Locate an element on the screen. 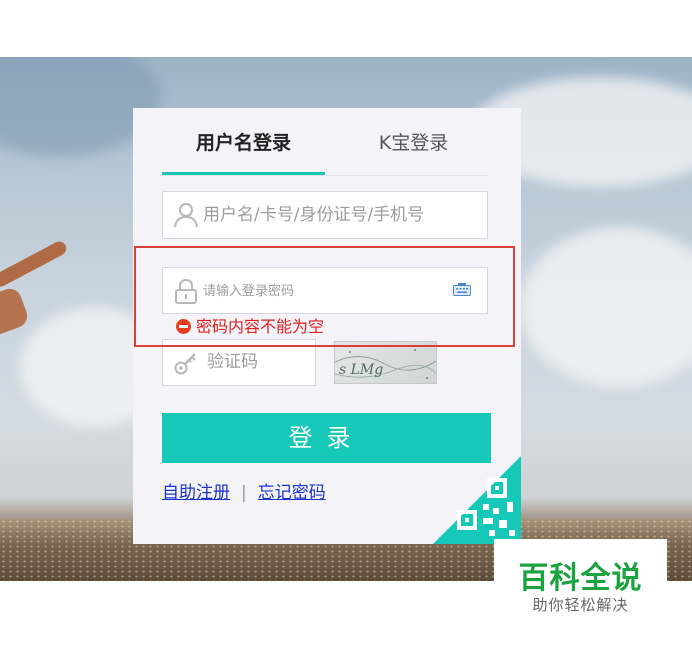  username-placeholder: 用户名/卡号/身份证号/手机号 is located at coordinates (314, 215).